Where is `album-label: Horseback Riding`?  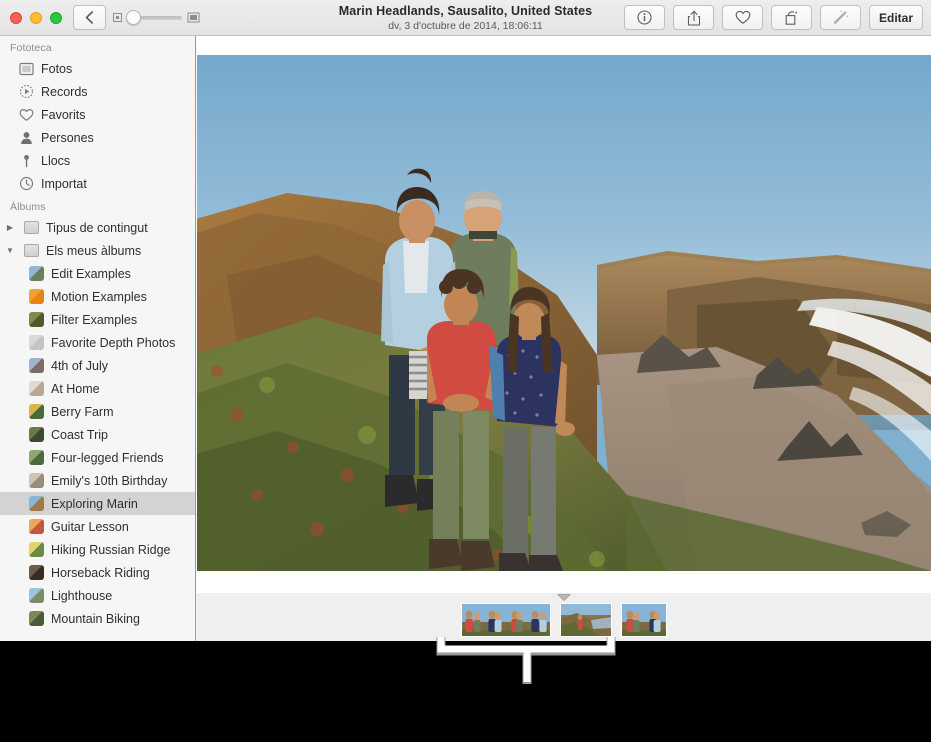
album-label: Horseback Riding is located at coordinates (100, 572).